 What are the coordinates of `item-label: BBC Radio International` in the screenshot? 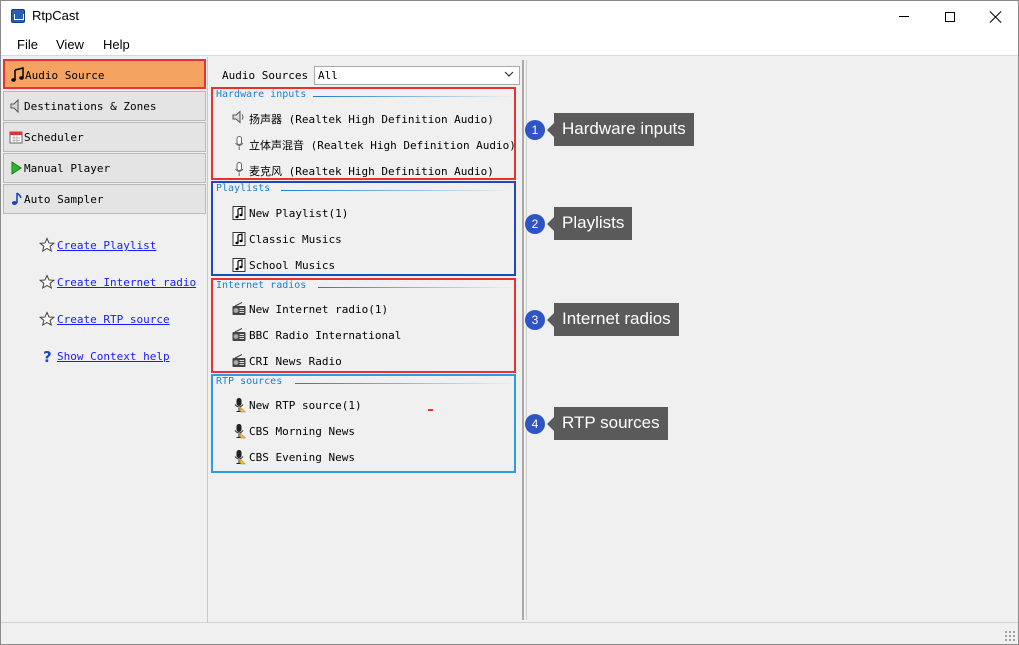 It's located at (325, 335).